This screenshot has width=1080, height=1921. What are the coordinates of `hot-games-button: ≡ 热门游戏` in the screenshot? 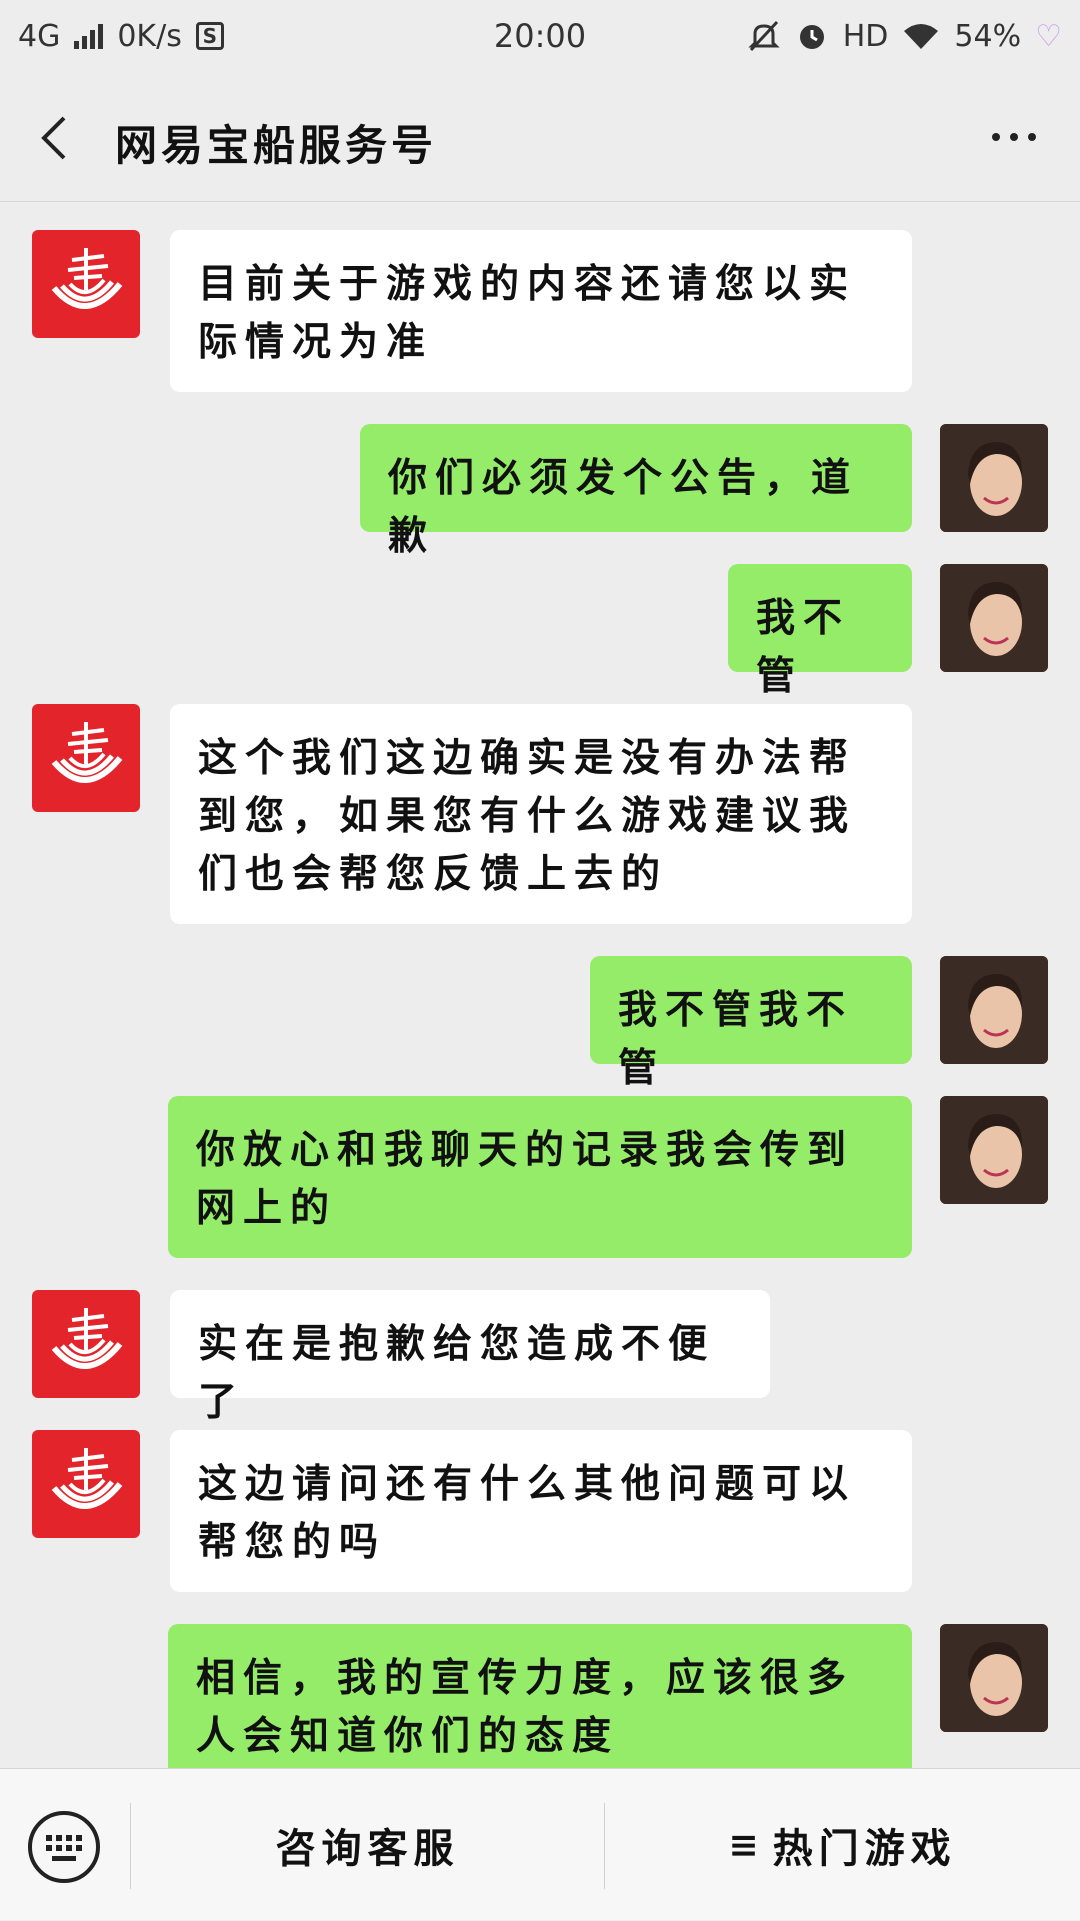 It's located at (842, 1845).